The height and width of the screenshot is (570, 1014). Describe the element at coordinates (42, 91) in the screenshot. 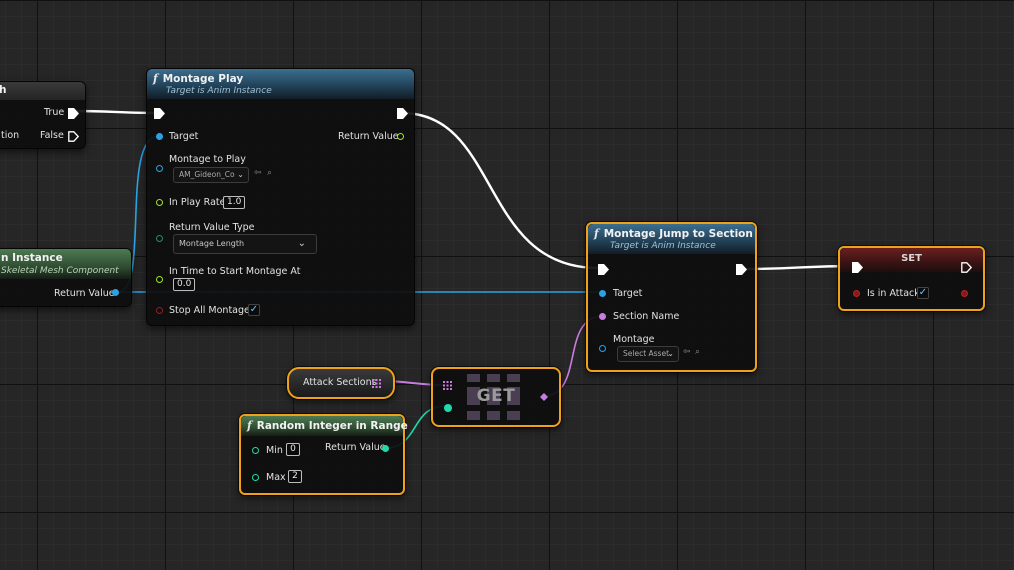

I see `branch-node-header: h` at that location.